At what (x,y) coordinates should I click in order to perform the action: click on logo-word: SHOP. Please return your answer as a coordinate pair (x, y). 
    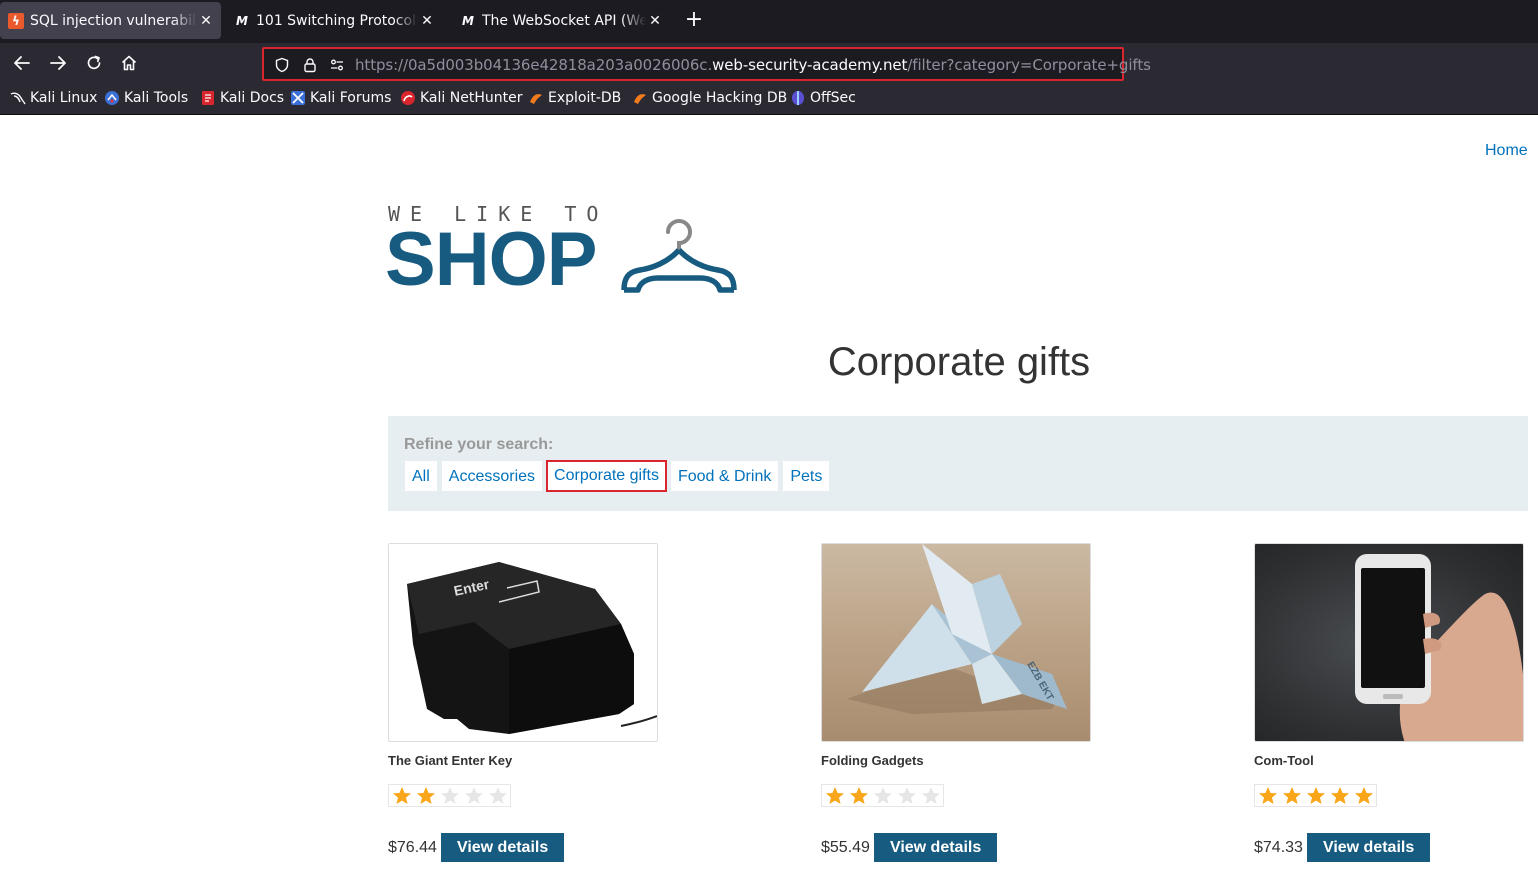
    Looking at the image, I should click on (491, 259).